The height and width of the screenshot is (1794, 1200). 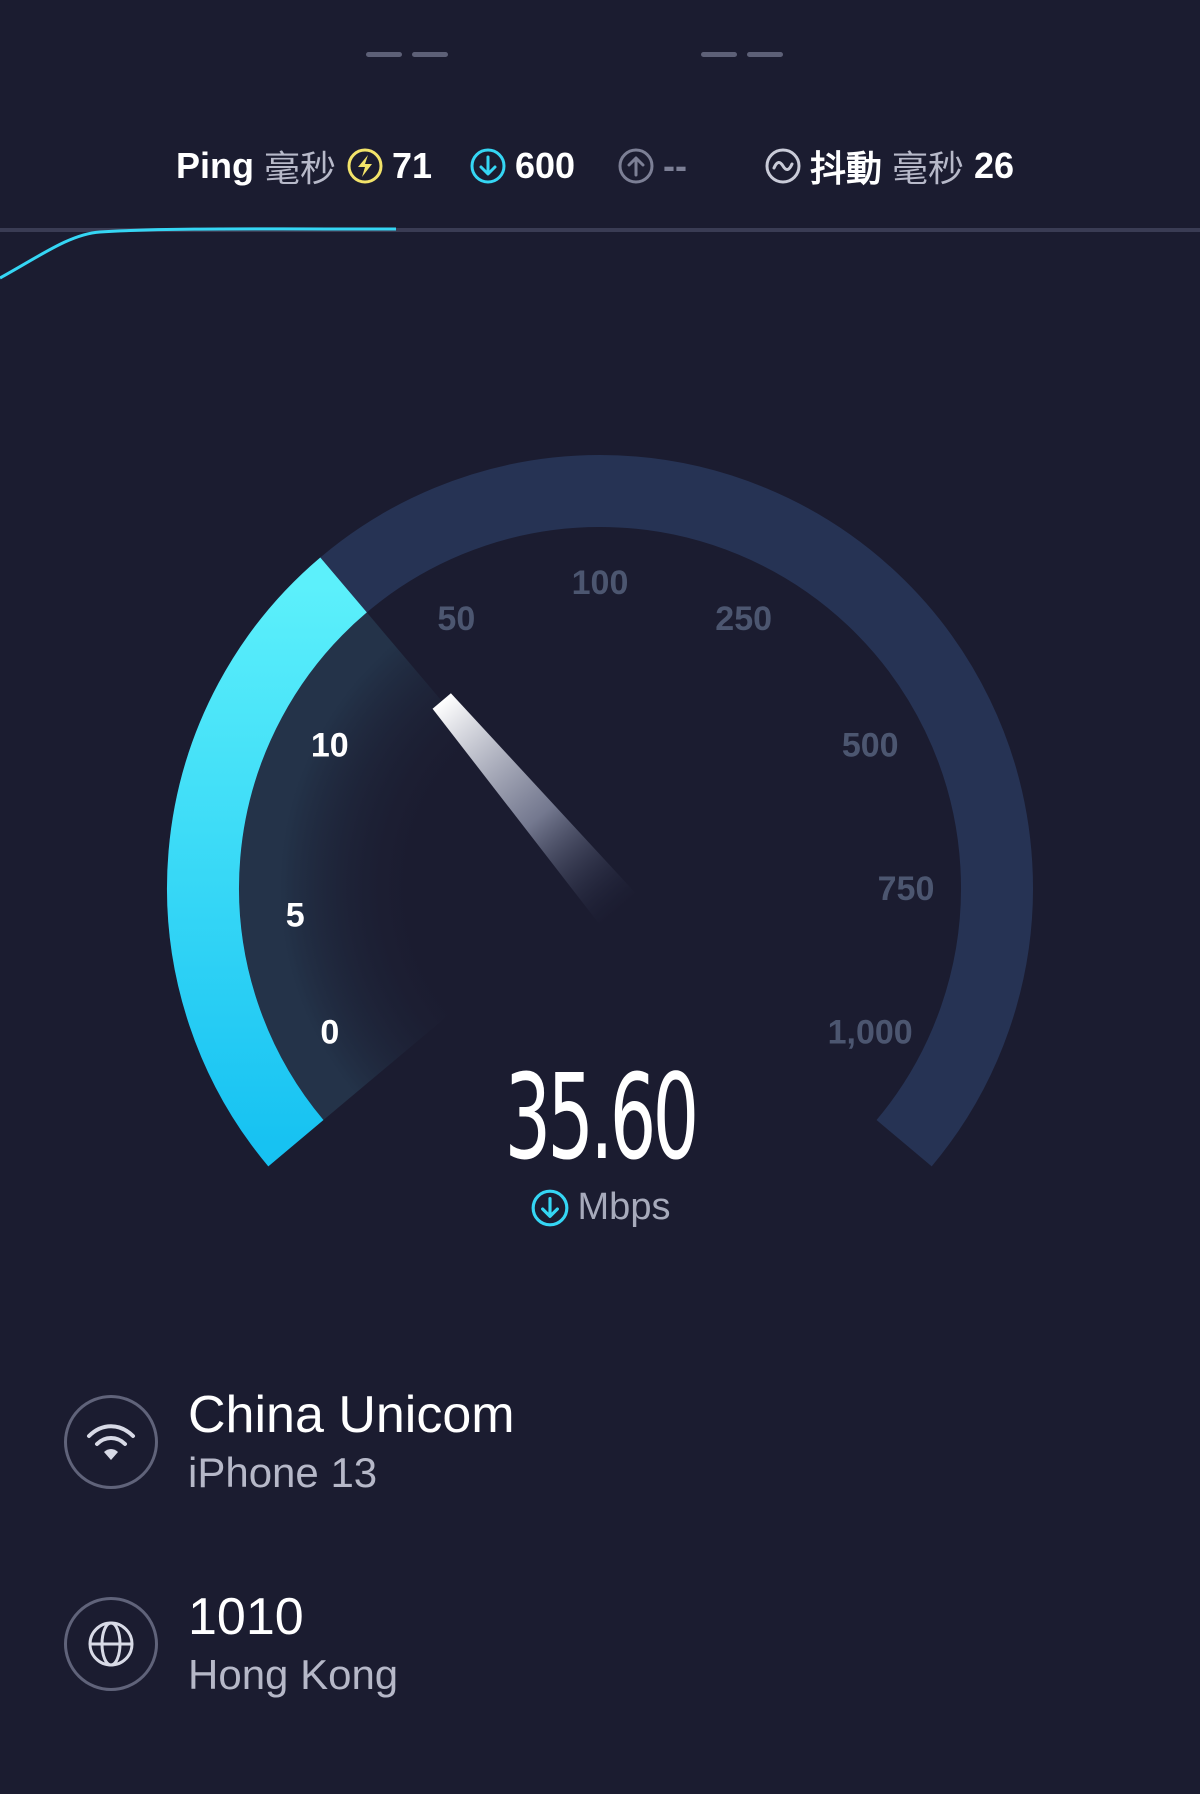 I want to click on upload-metric: --, so click(x=652, y=166).